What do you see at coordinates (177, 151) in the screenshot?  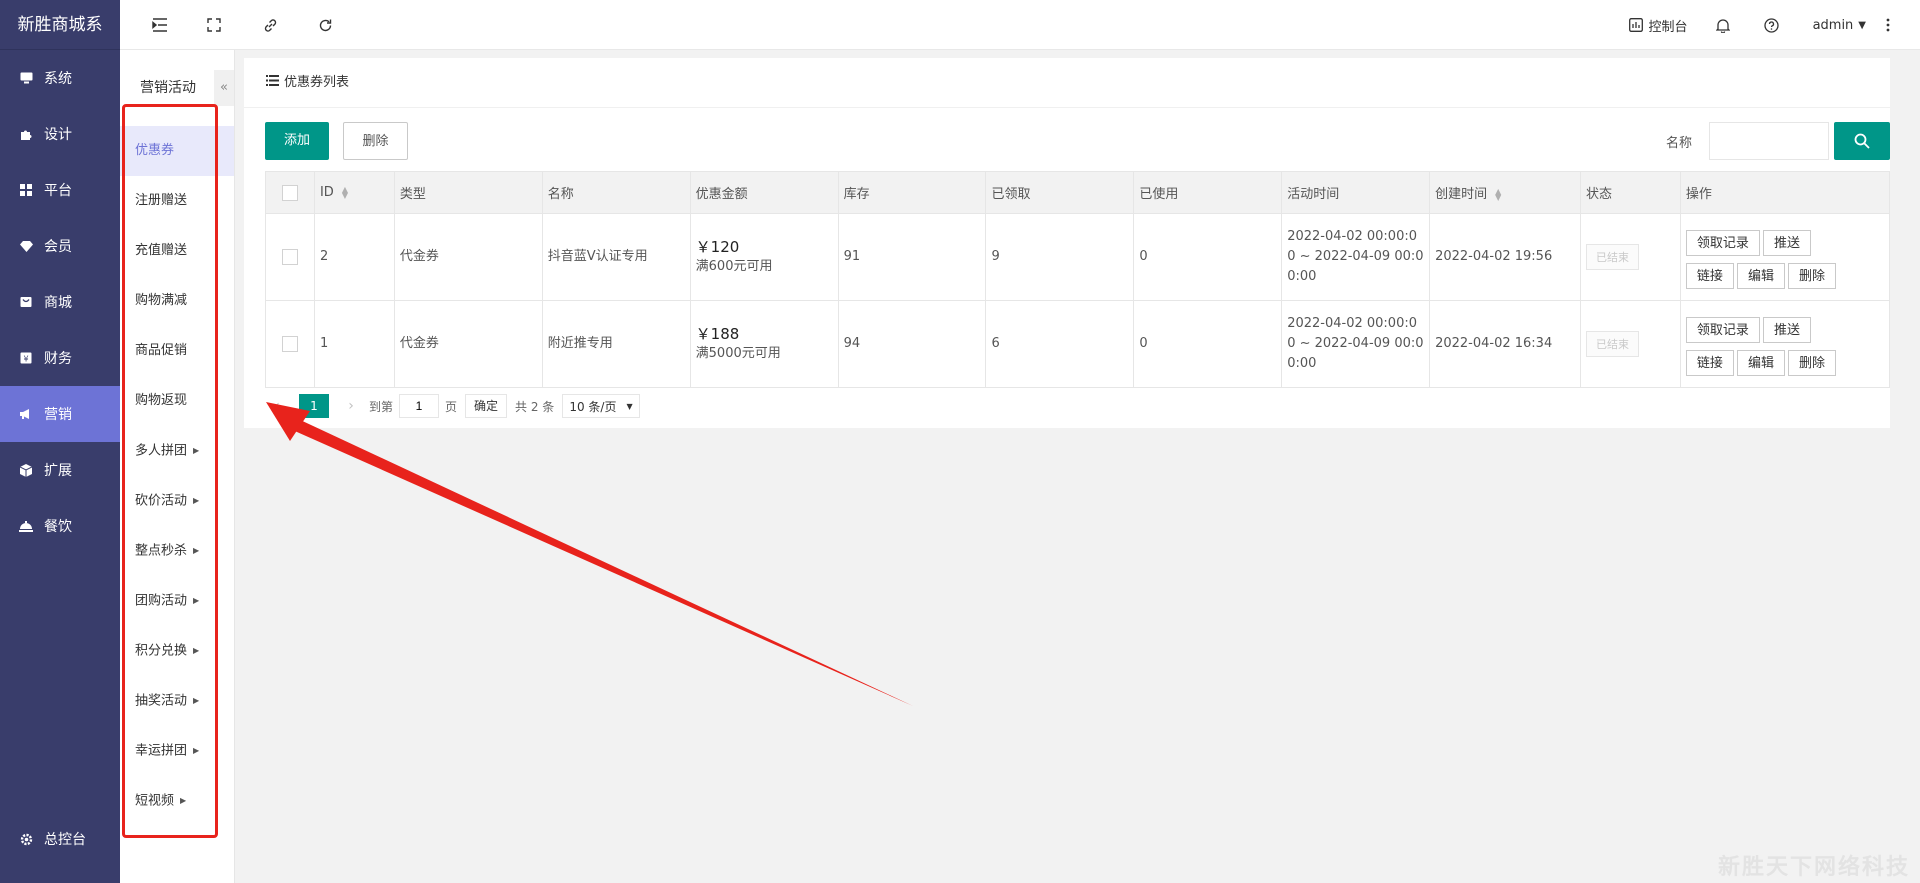 I see `submenu-item-coupon: 优惠券` at bounding box center [177, 151].